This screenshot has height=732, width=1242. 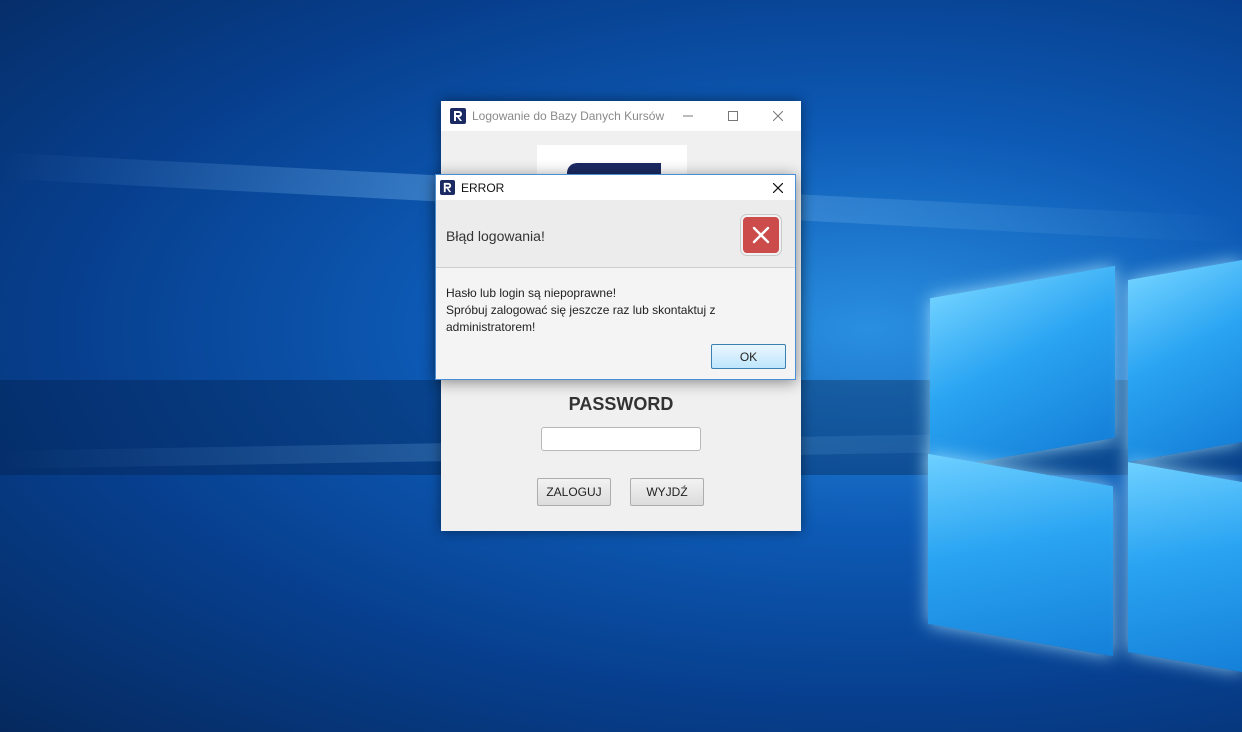 What do you see at coordinates (483, 187) in the screenshot?
I see `dialog-title: ERROR` at bounding box center [483, 187].